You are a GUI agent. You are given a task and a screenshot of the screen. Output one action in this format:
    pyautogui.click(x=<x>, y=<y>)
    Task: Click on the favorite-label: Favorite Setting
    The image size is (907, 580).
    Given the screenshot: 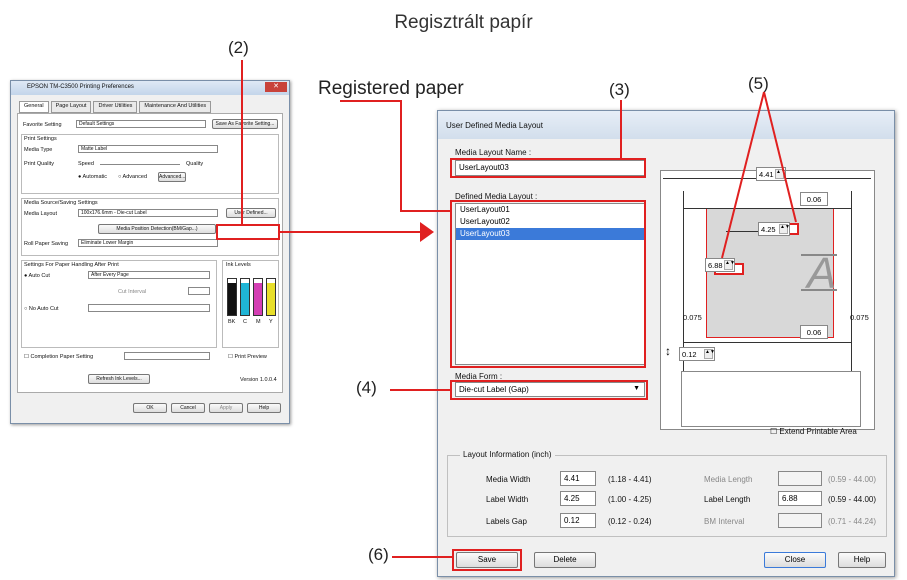 What is the action you would take?
    pyautogui.click(x=42, y=125)
    